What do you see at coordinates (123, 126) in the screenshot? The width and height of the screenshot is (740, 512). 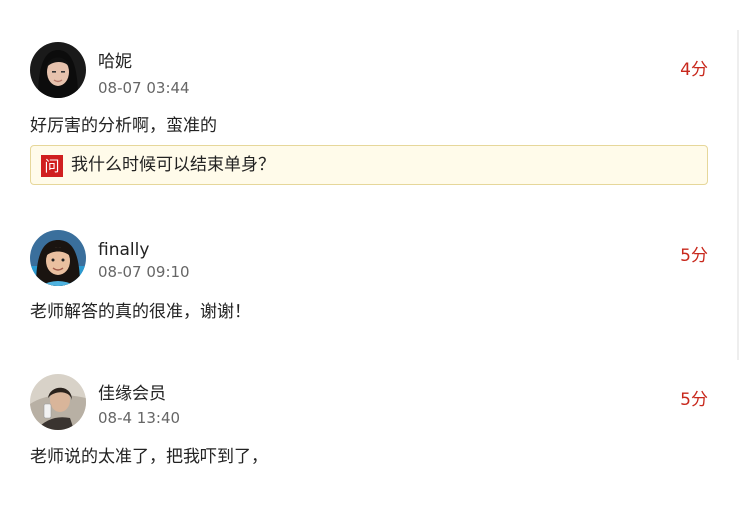 I see `comment-text: 好厉害的分析啊，蛮准的` at bounding box center [123, 126].